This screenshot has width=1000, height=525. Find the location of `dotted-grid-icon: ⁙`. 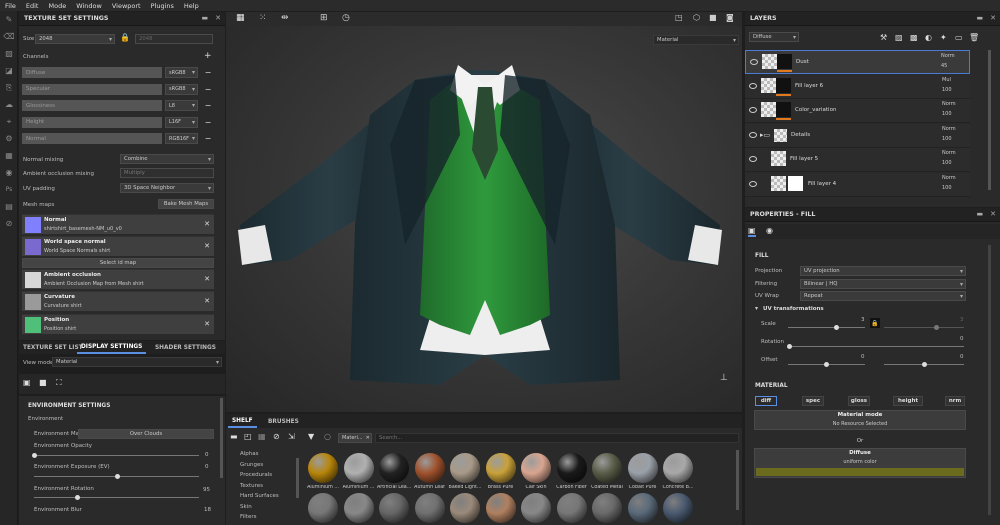

dotted-grid-icon: ⁙ is located at coordinates (263, 18).